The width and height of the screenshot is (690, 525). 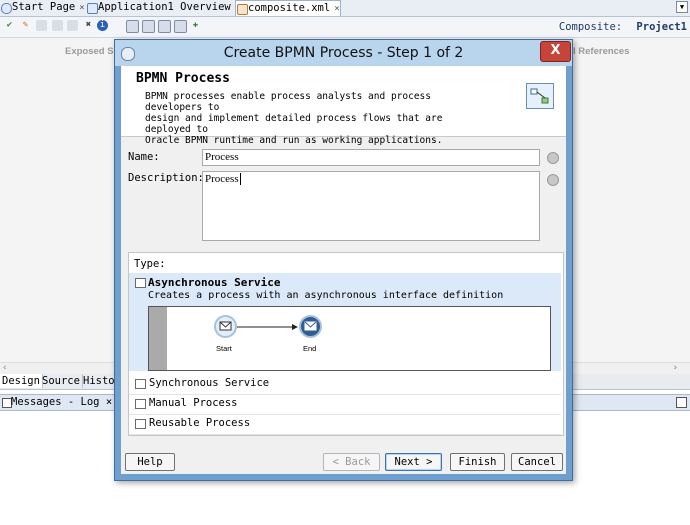 What do you see at coordinates (150, 462) in the screenshot?
I see `help-button: Help` at bounding box center [150, 462].